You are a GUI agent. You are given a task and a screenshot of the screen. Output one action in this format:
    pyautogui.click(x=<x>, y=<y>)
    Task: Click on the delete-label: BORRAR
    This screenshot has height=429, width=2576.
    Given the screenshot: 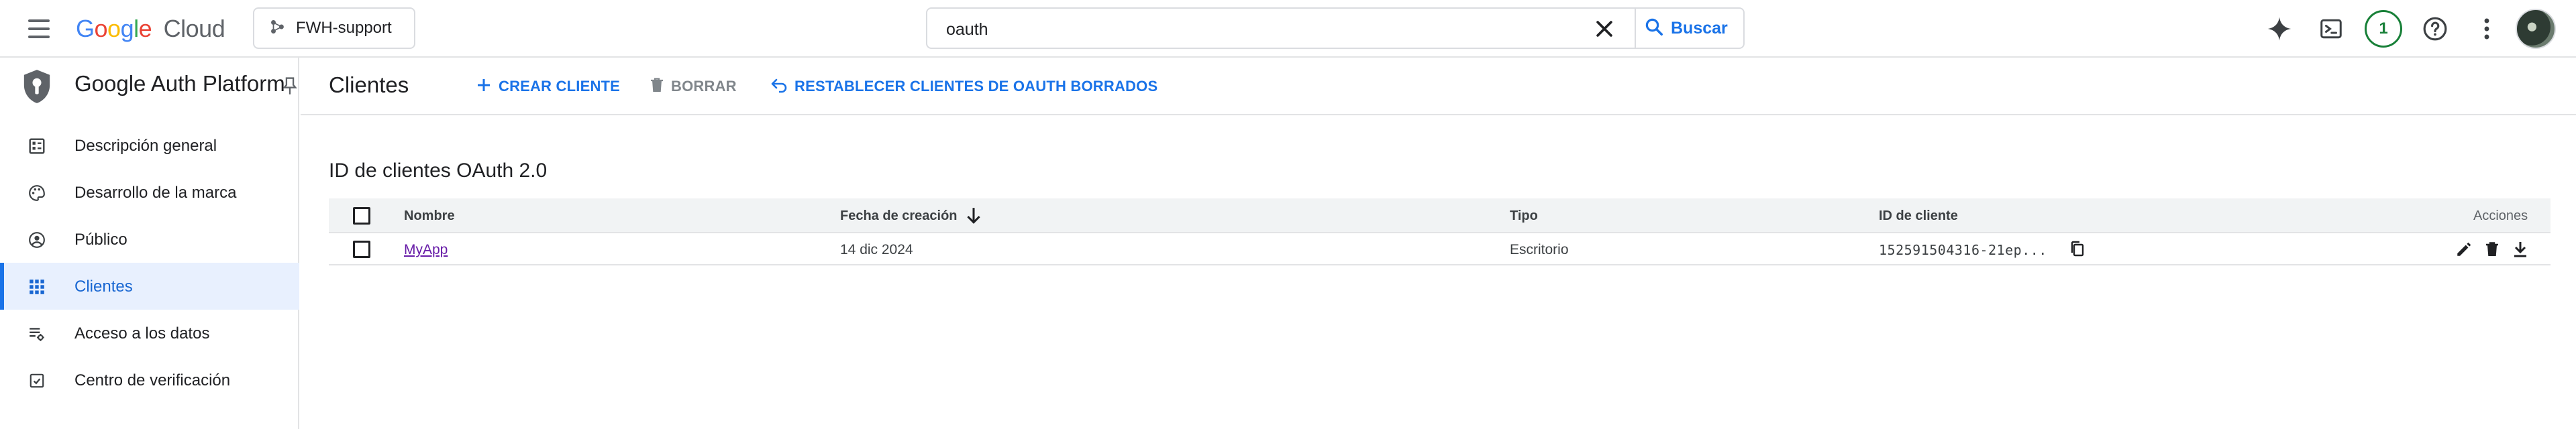 What is the action you would take?
    pyautogui.click(x=704, y=86)
    